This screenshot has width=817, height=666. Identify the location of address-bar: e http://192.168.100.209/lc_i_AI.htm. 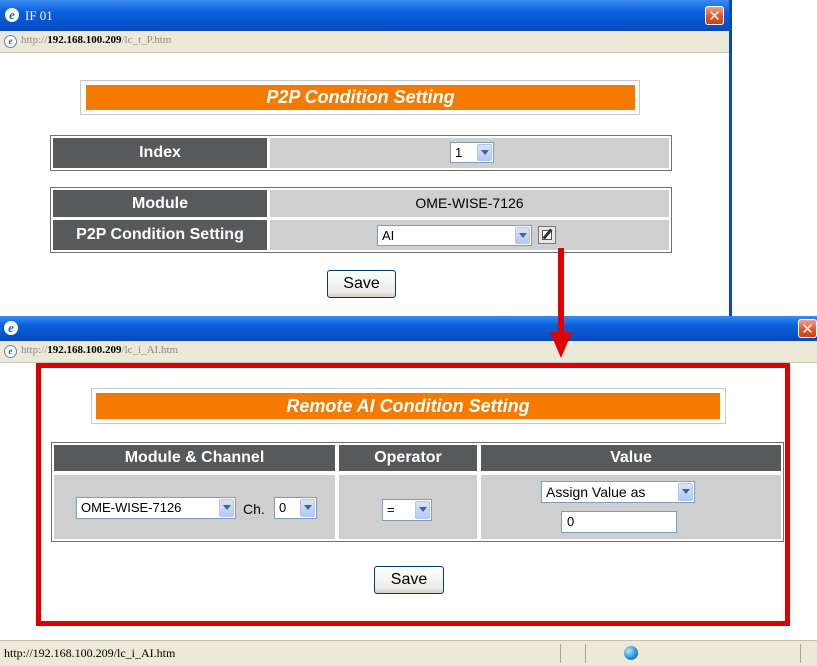
(408, 352).